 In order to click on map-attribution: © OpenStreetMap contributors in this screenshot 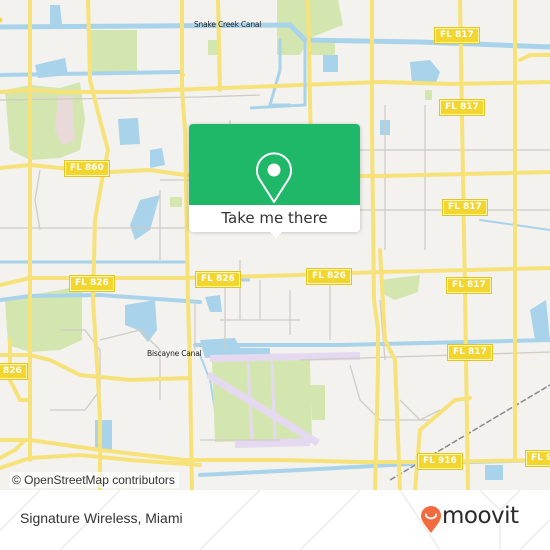, I will do `click(94, 480)`.